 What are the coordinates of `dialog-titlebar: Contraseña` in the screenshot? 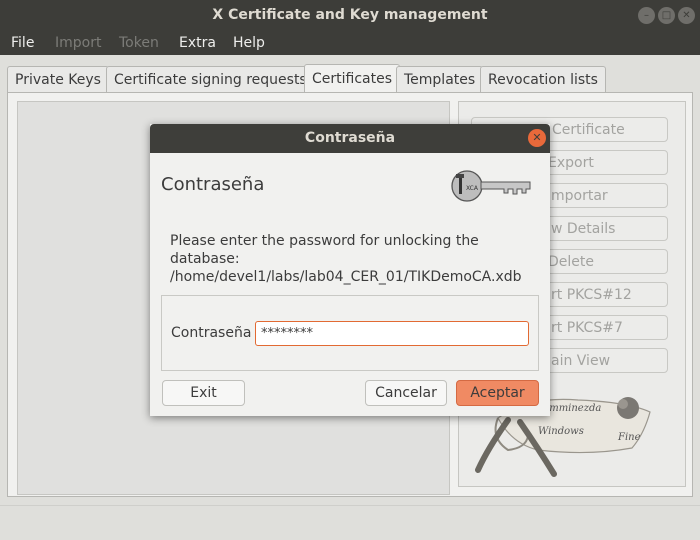 It's located at (350, 138).